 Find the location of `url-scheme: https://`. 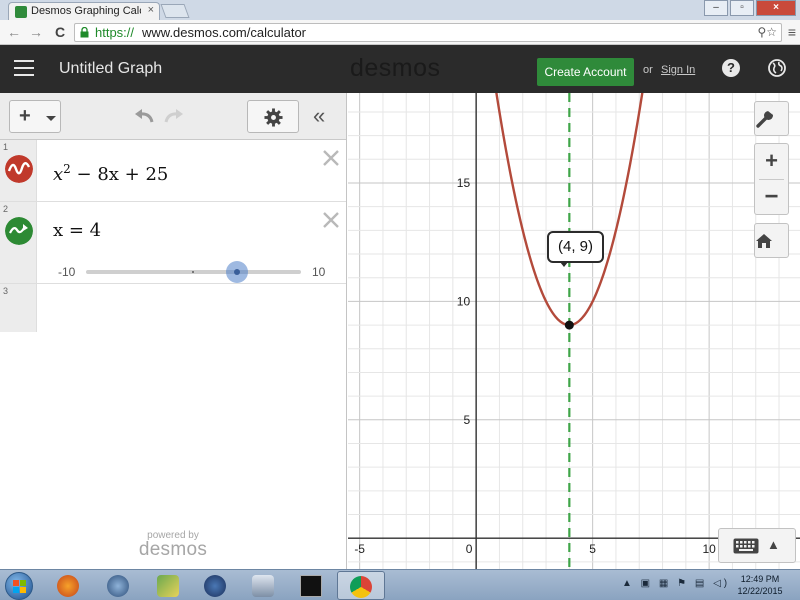

url-scheme: https:// is located at coordinates (115, 32).